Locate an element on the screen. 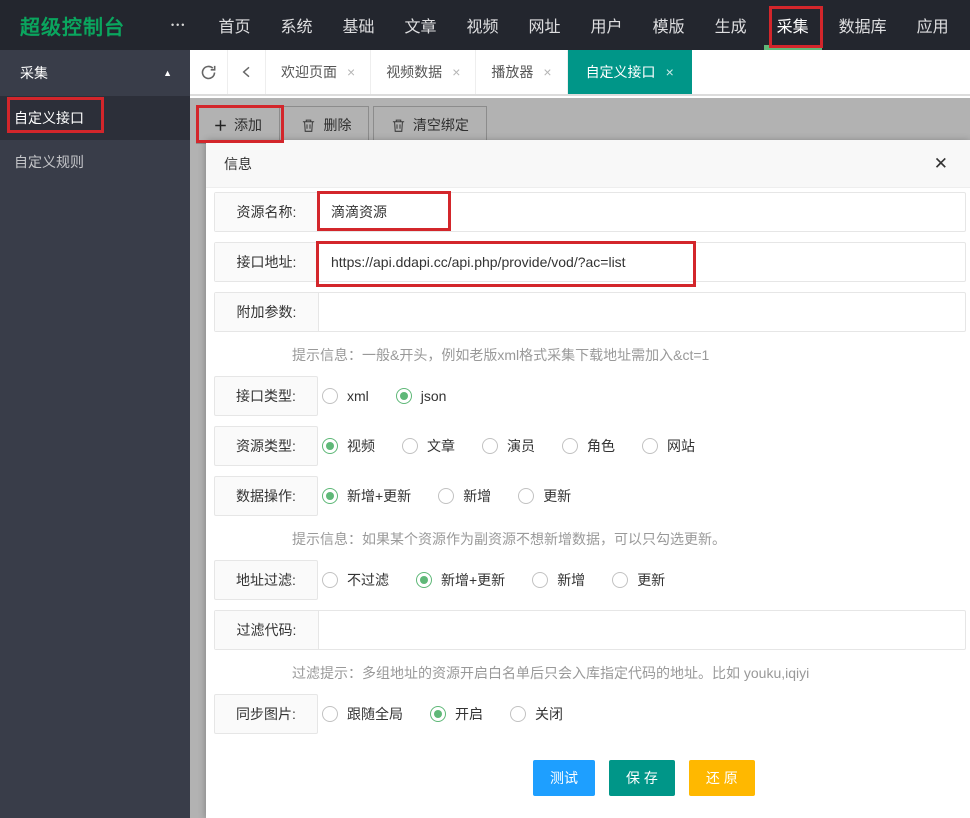 The image size is (970, 818). field-sync-image: 同步图片: 跟随全局 开启 关闭 is located at coordinates (590, 714).